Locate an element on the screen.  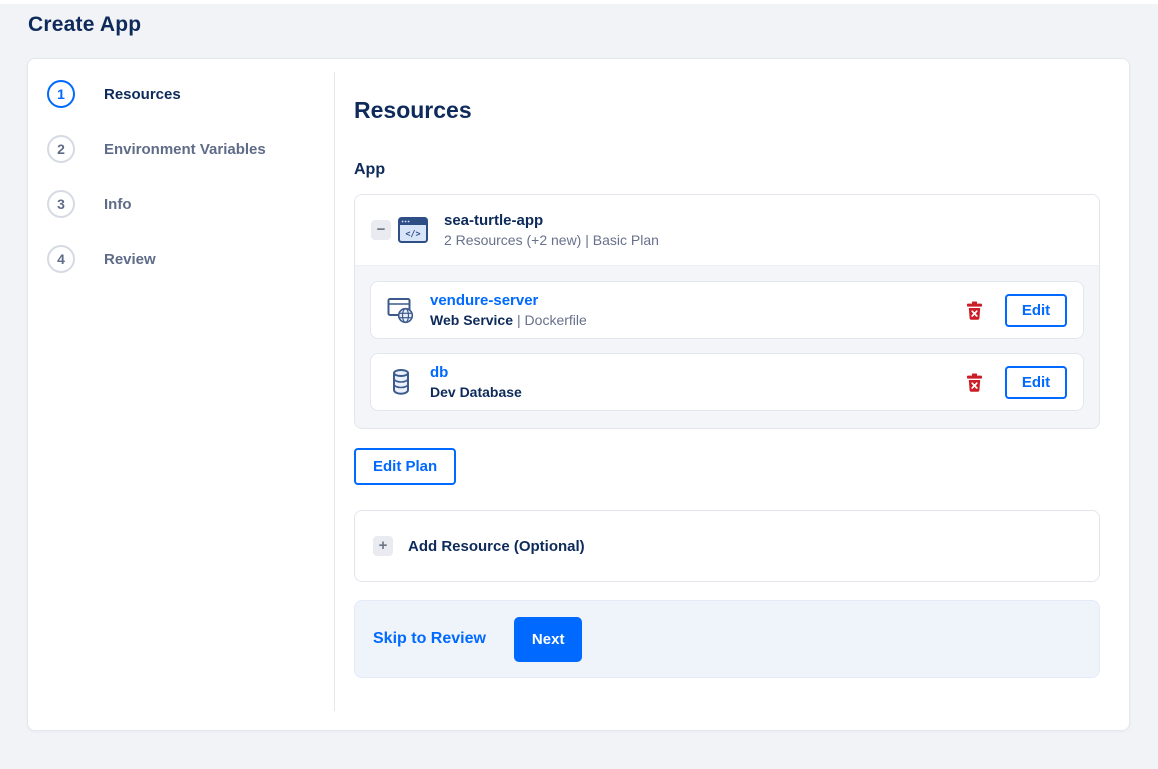
database-icon is located at coordinates (401, 382).